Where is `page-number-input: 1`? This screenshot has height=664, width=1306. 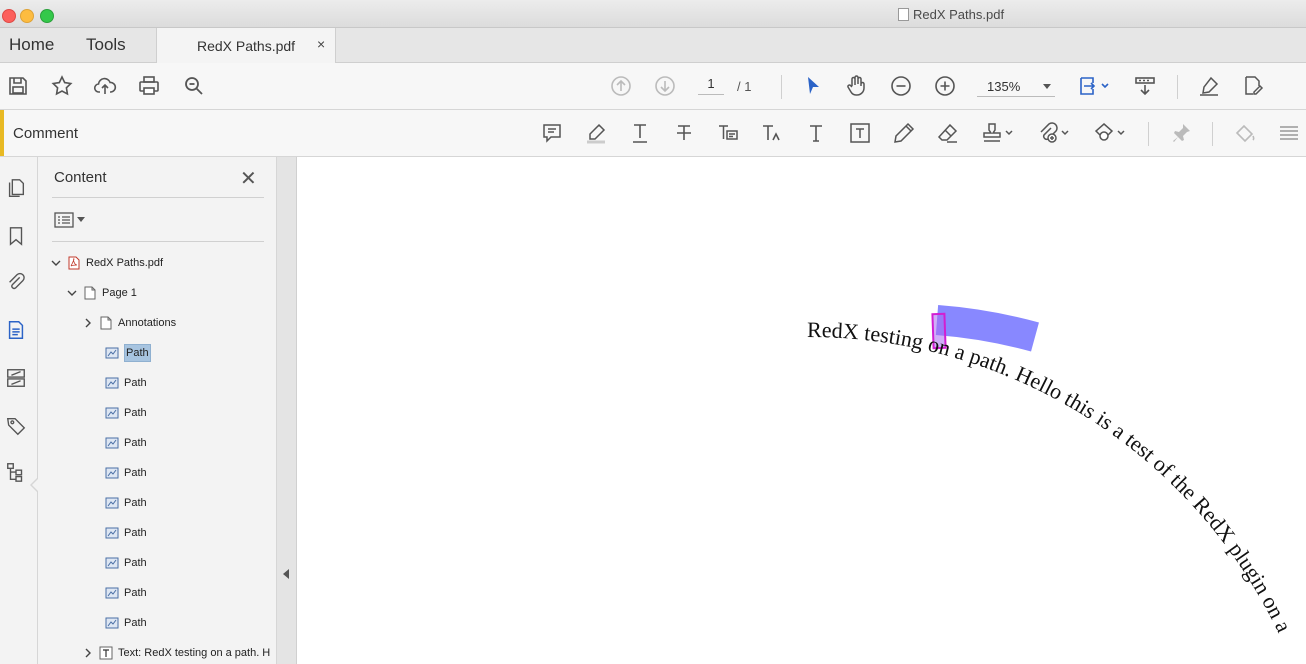 page-number-input: 1 is located at coordinates (711, 85).